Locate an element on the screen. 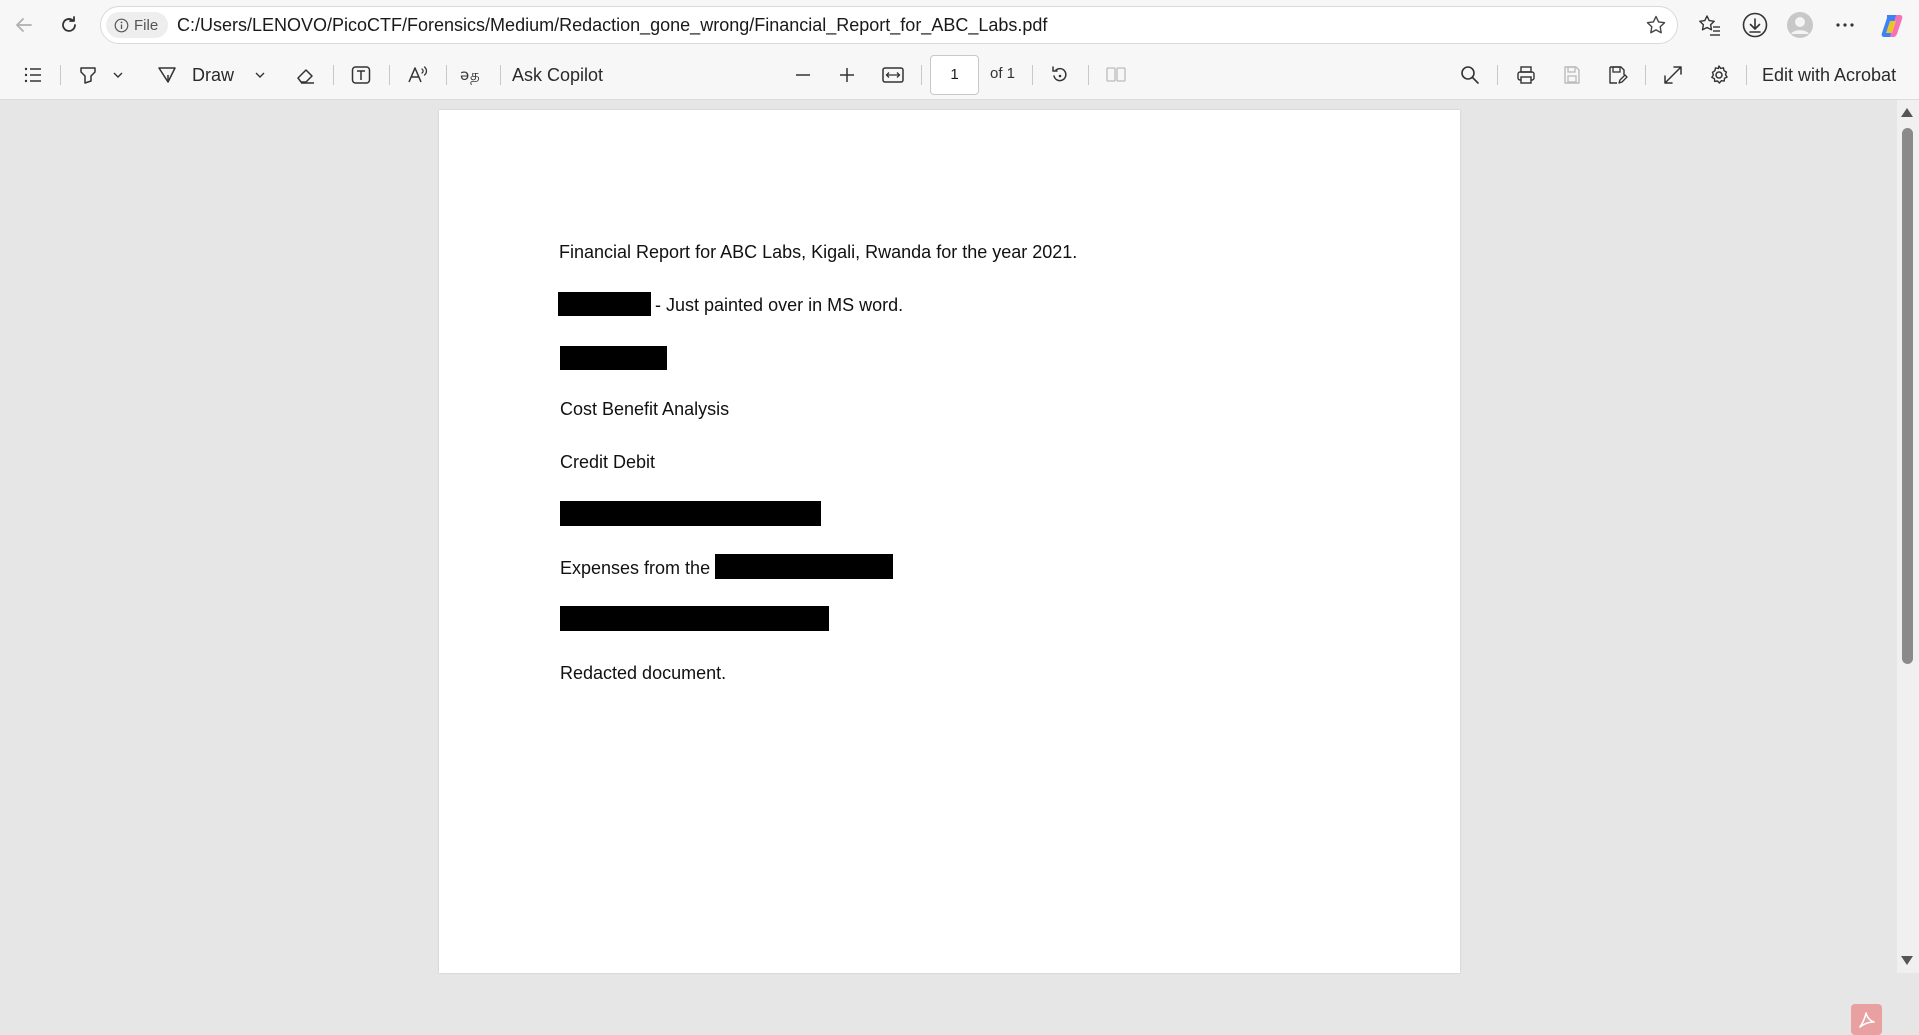  download-icon is located at coordinates (1755, 25).